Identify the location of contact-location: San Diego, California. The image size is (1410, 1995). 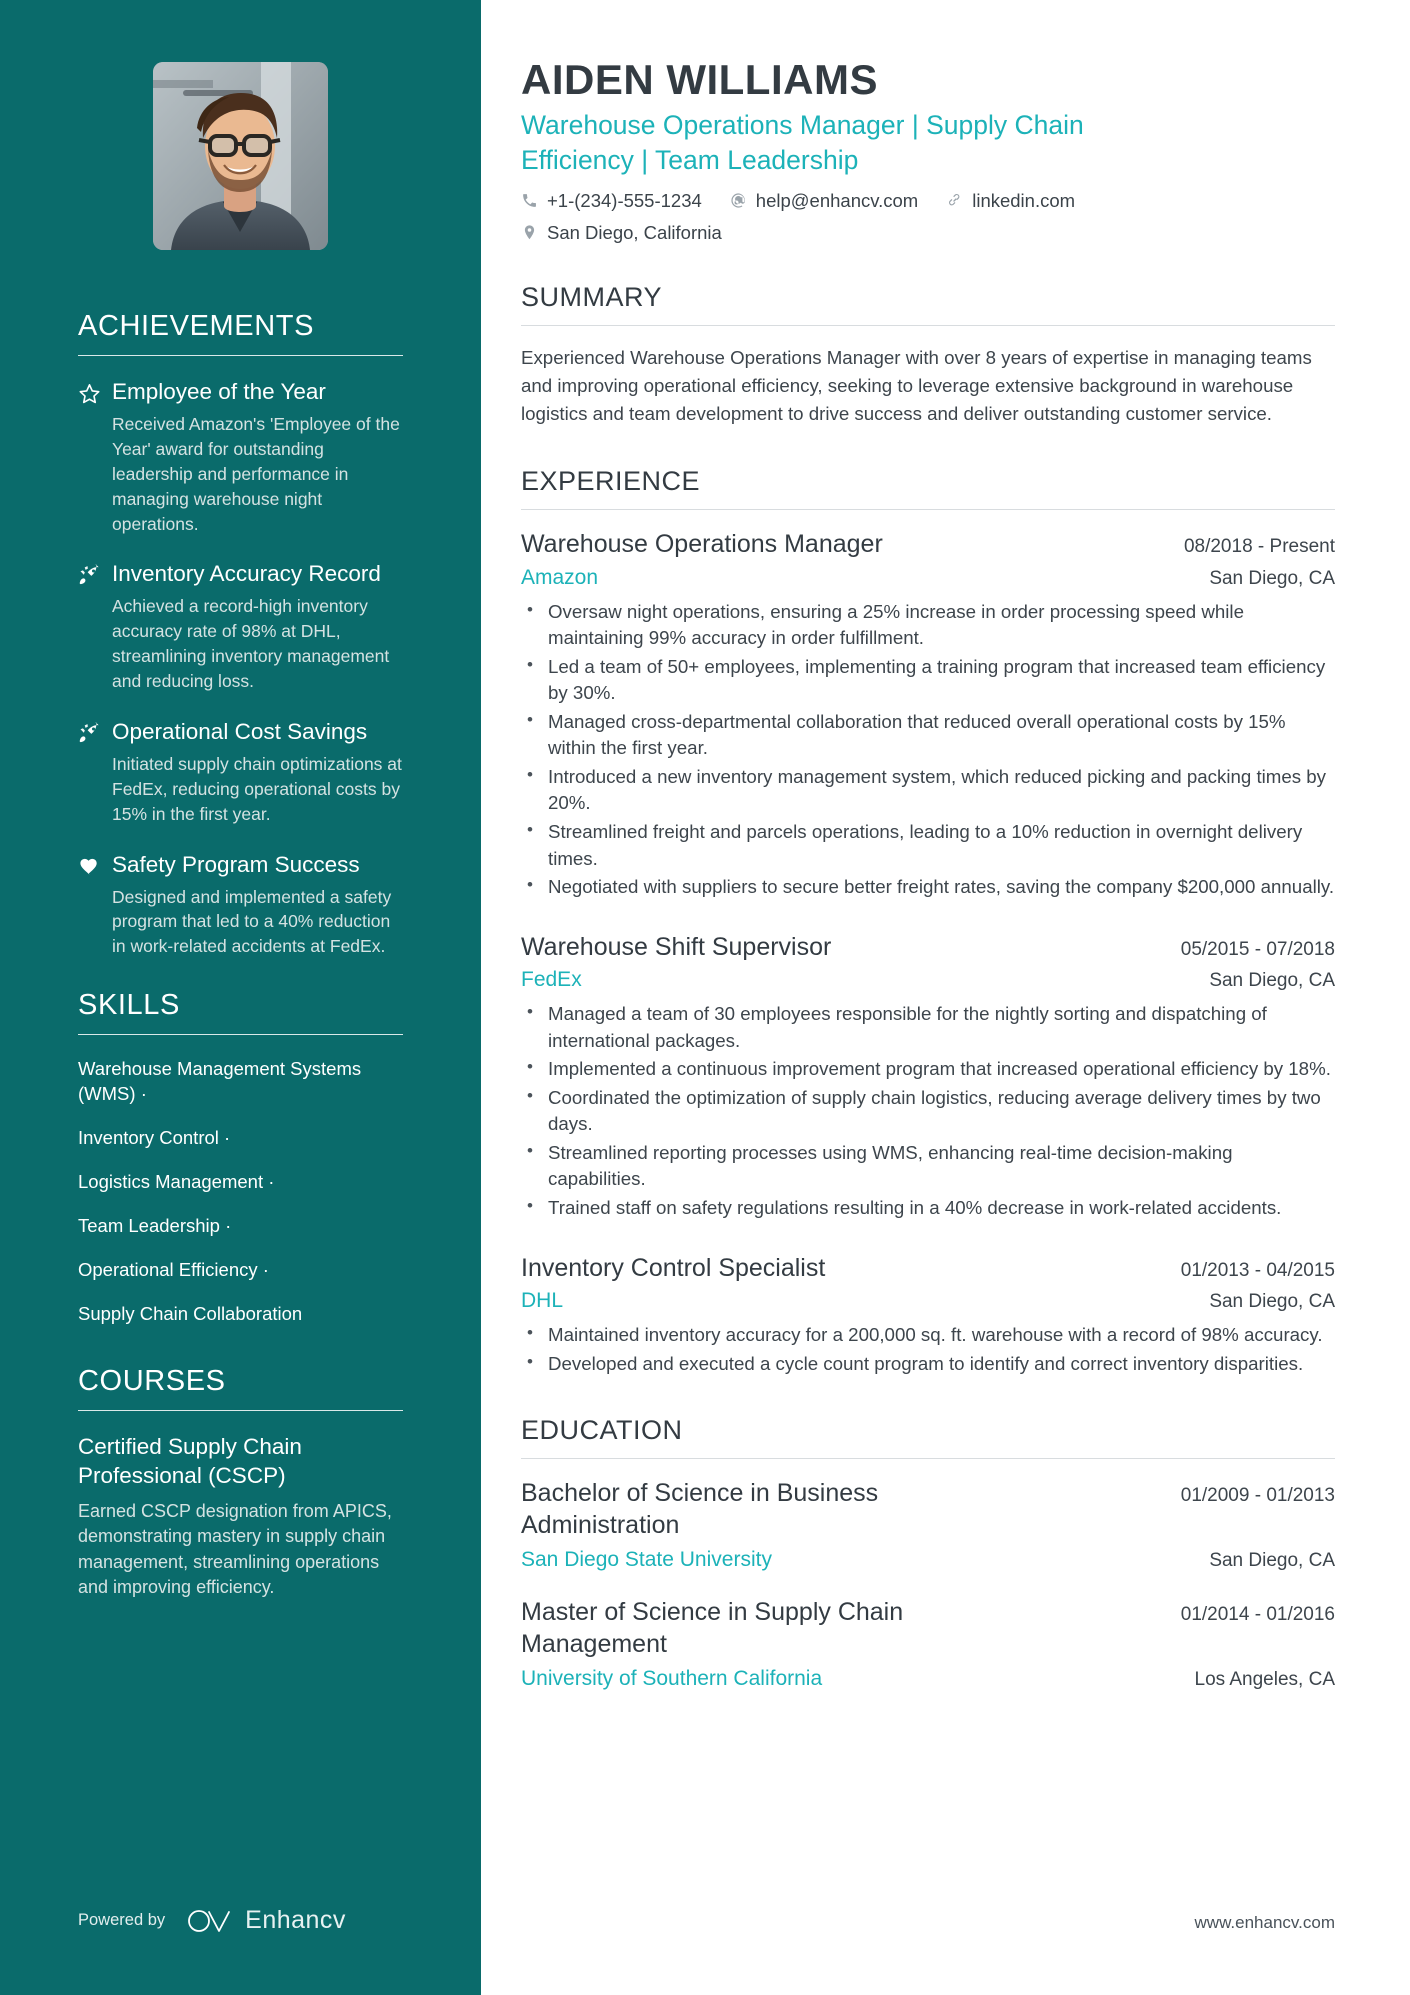
(621, 233).